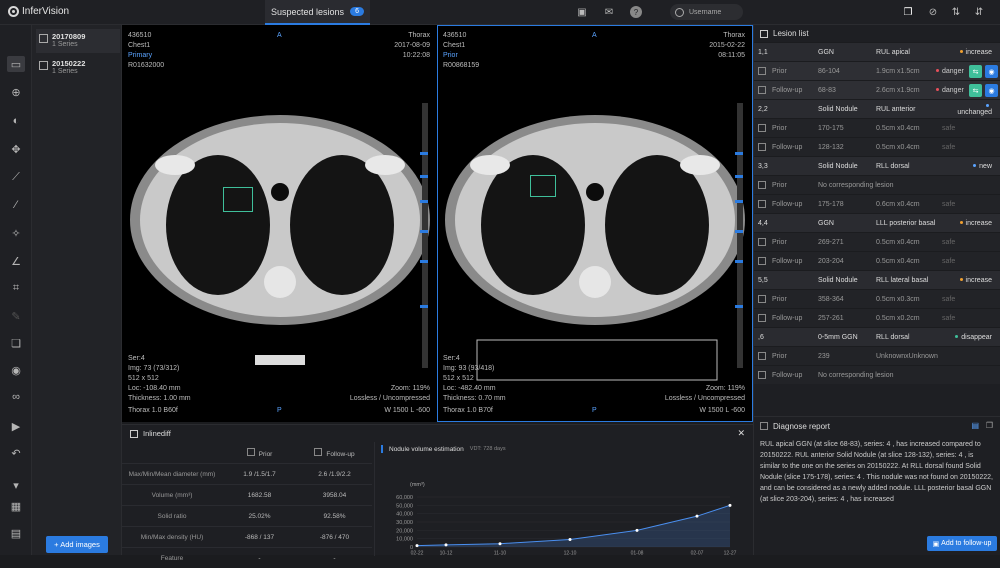 Image resolution: width=1000 pixels, height=568 pixels. I want to click on username-field: Username, so click(706, 12).